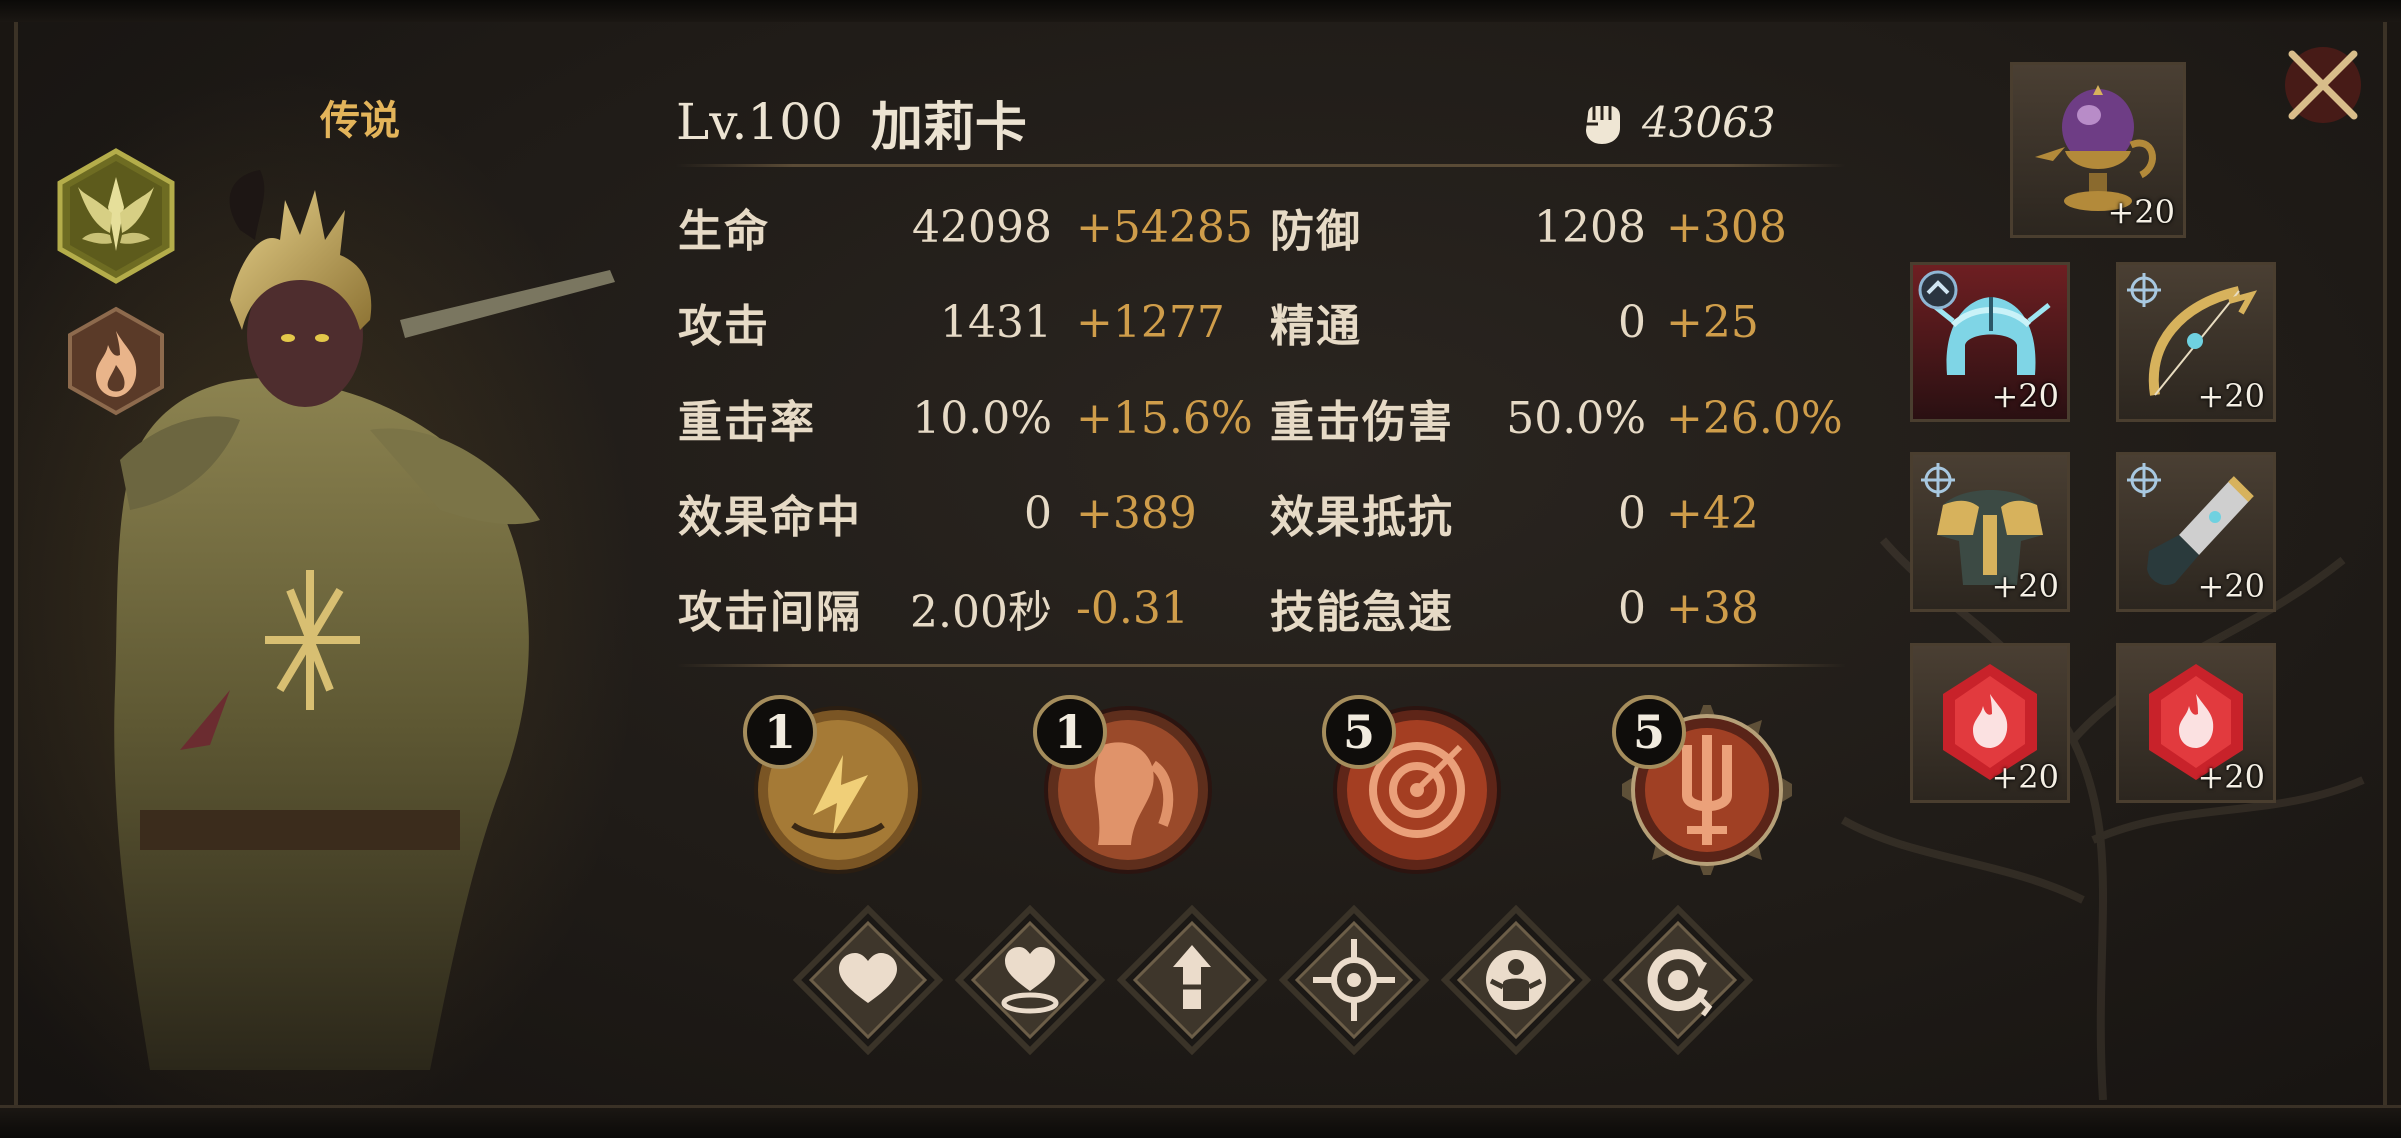  I want to click on stat-row: 攻击间隔 2.00秒 -0.31, so click(958, 608).